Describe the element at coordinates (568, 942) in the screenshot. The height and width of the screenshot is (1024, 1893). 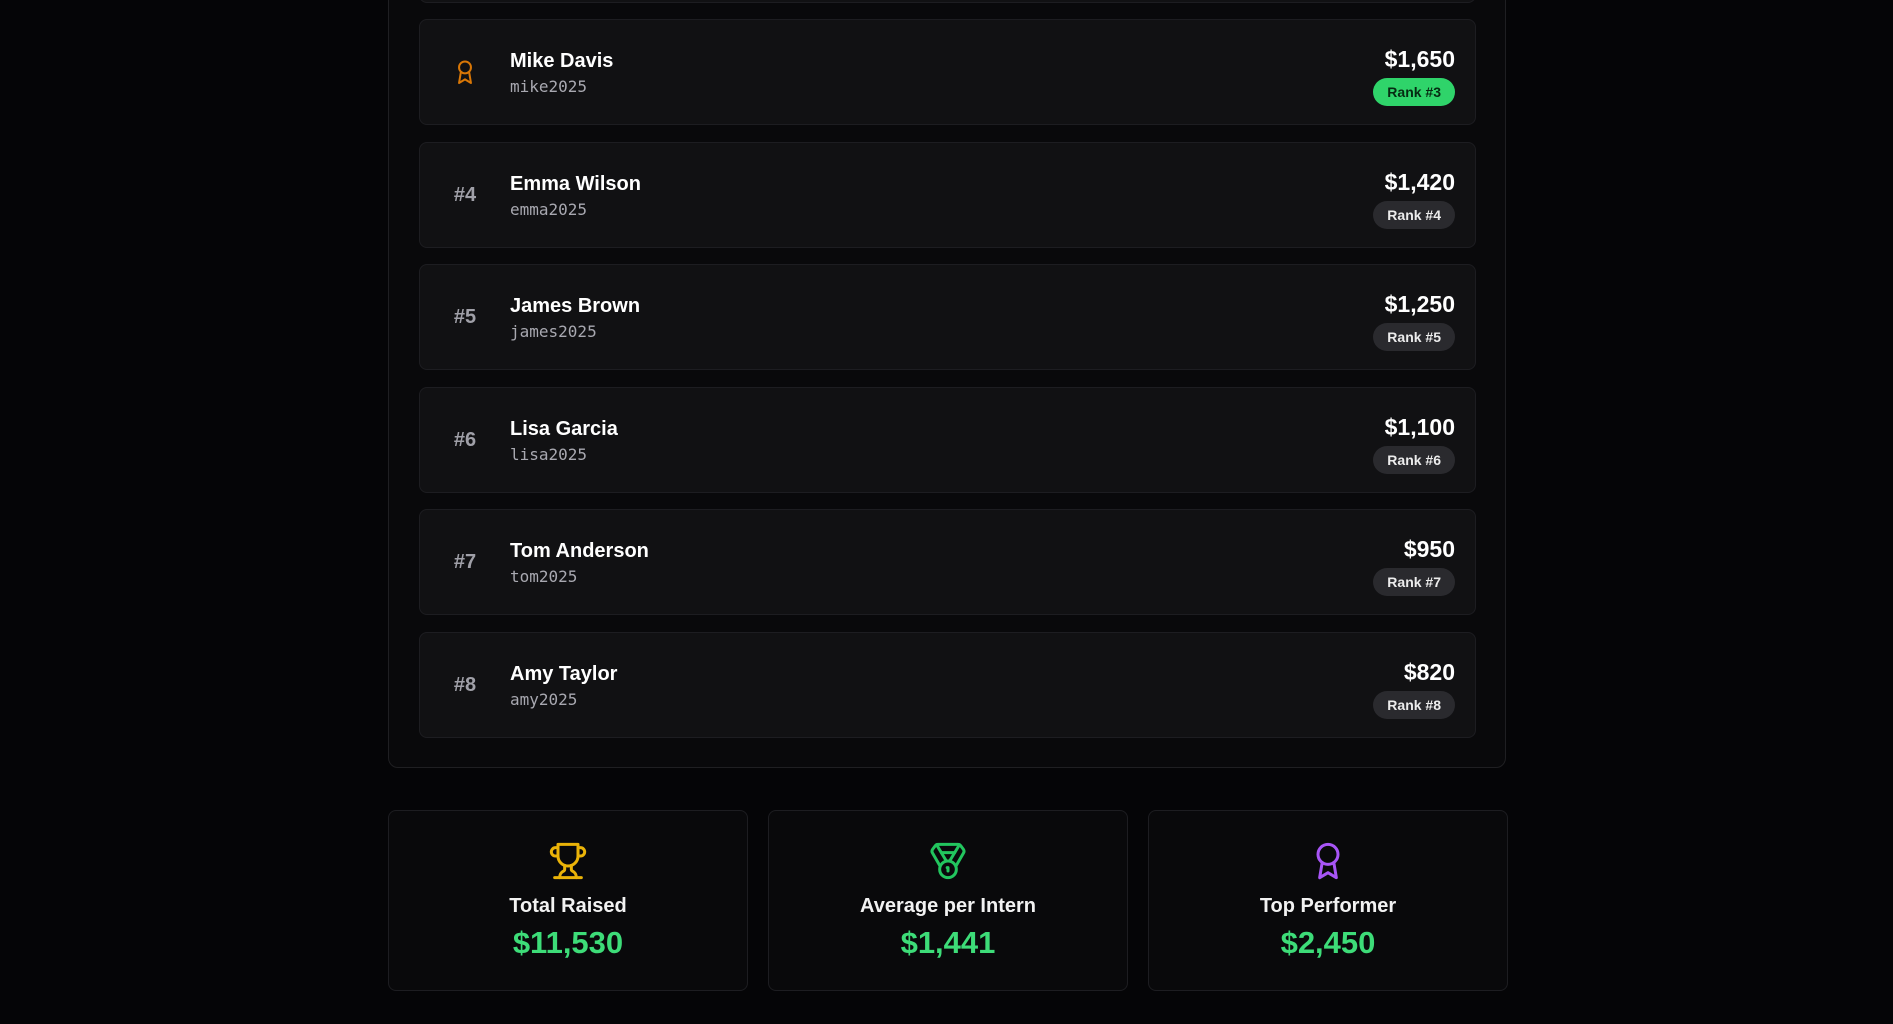
I see `stat-value: $11,530` at that location.